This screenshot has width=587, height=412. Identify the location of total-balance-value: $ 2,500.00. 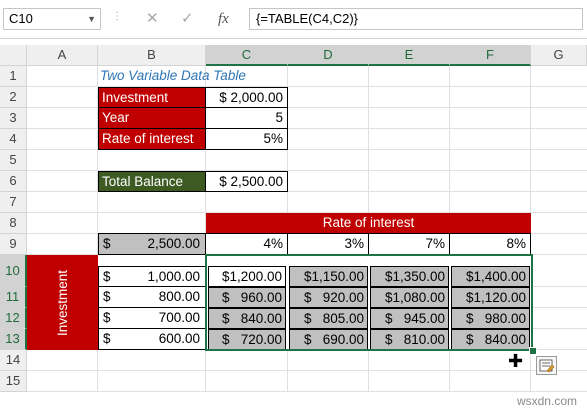
(246, 181).